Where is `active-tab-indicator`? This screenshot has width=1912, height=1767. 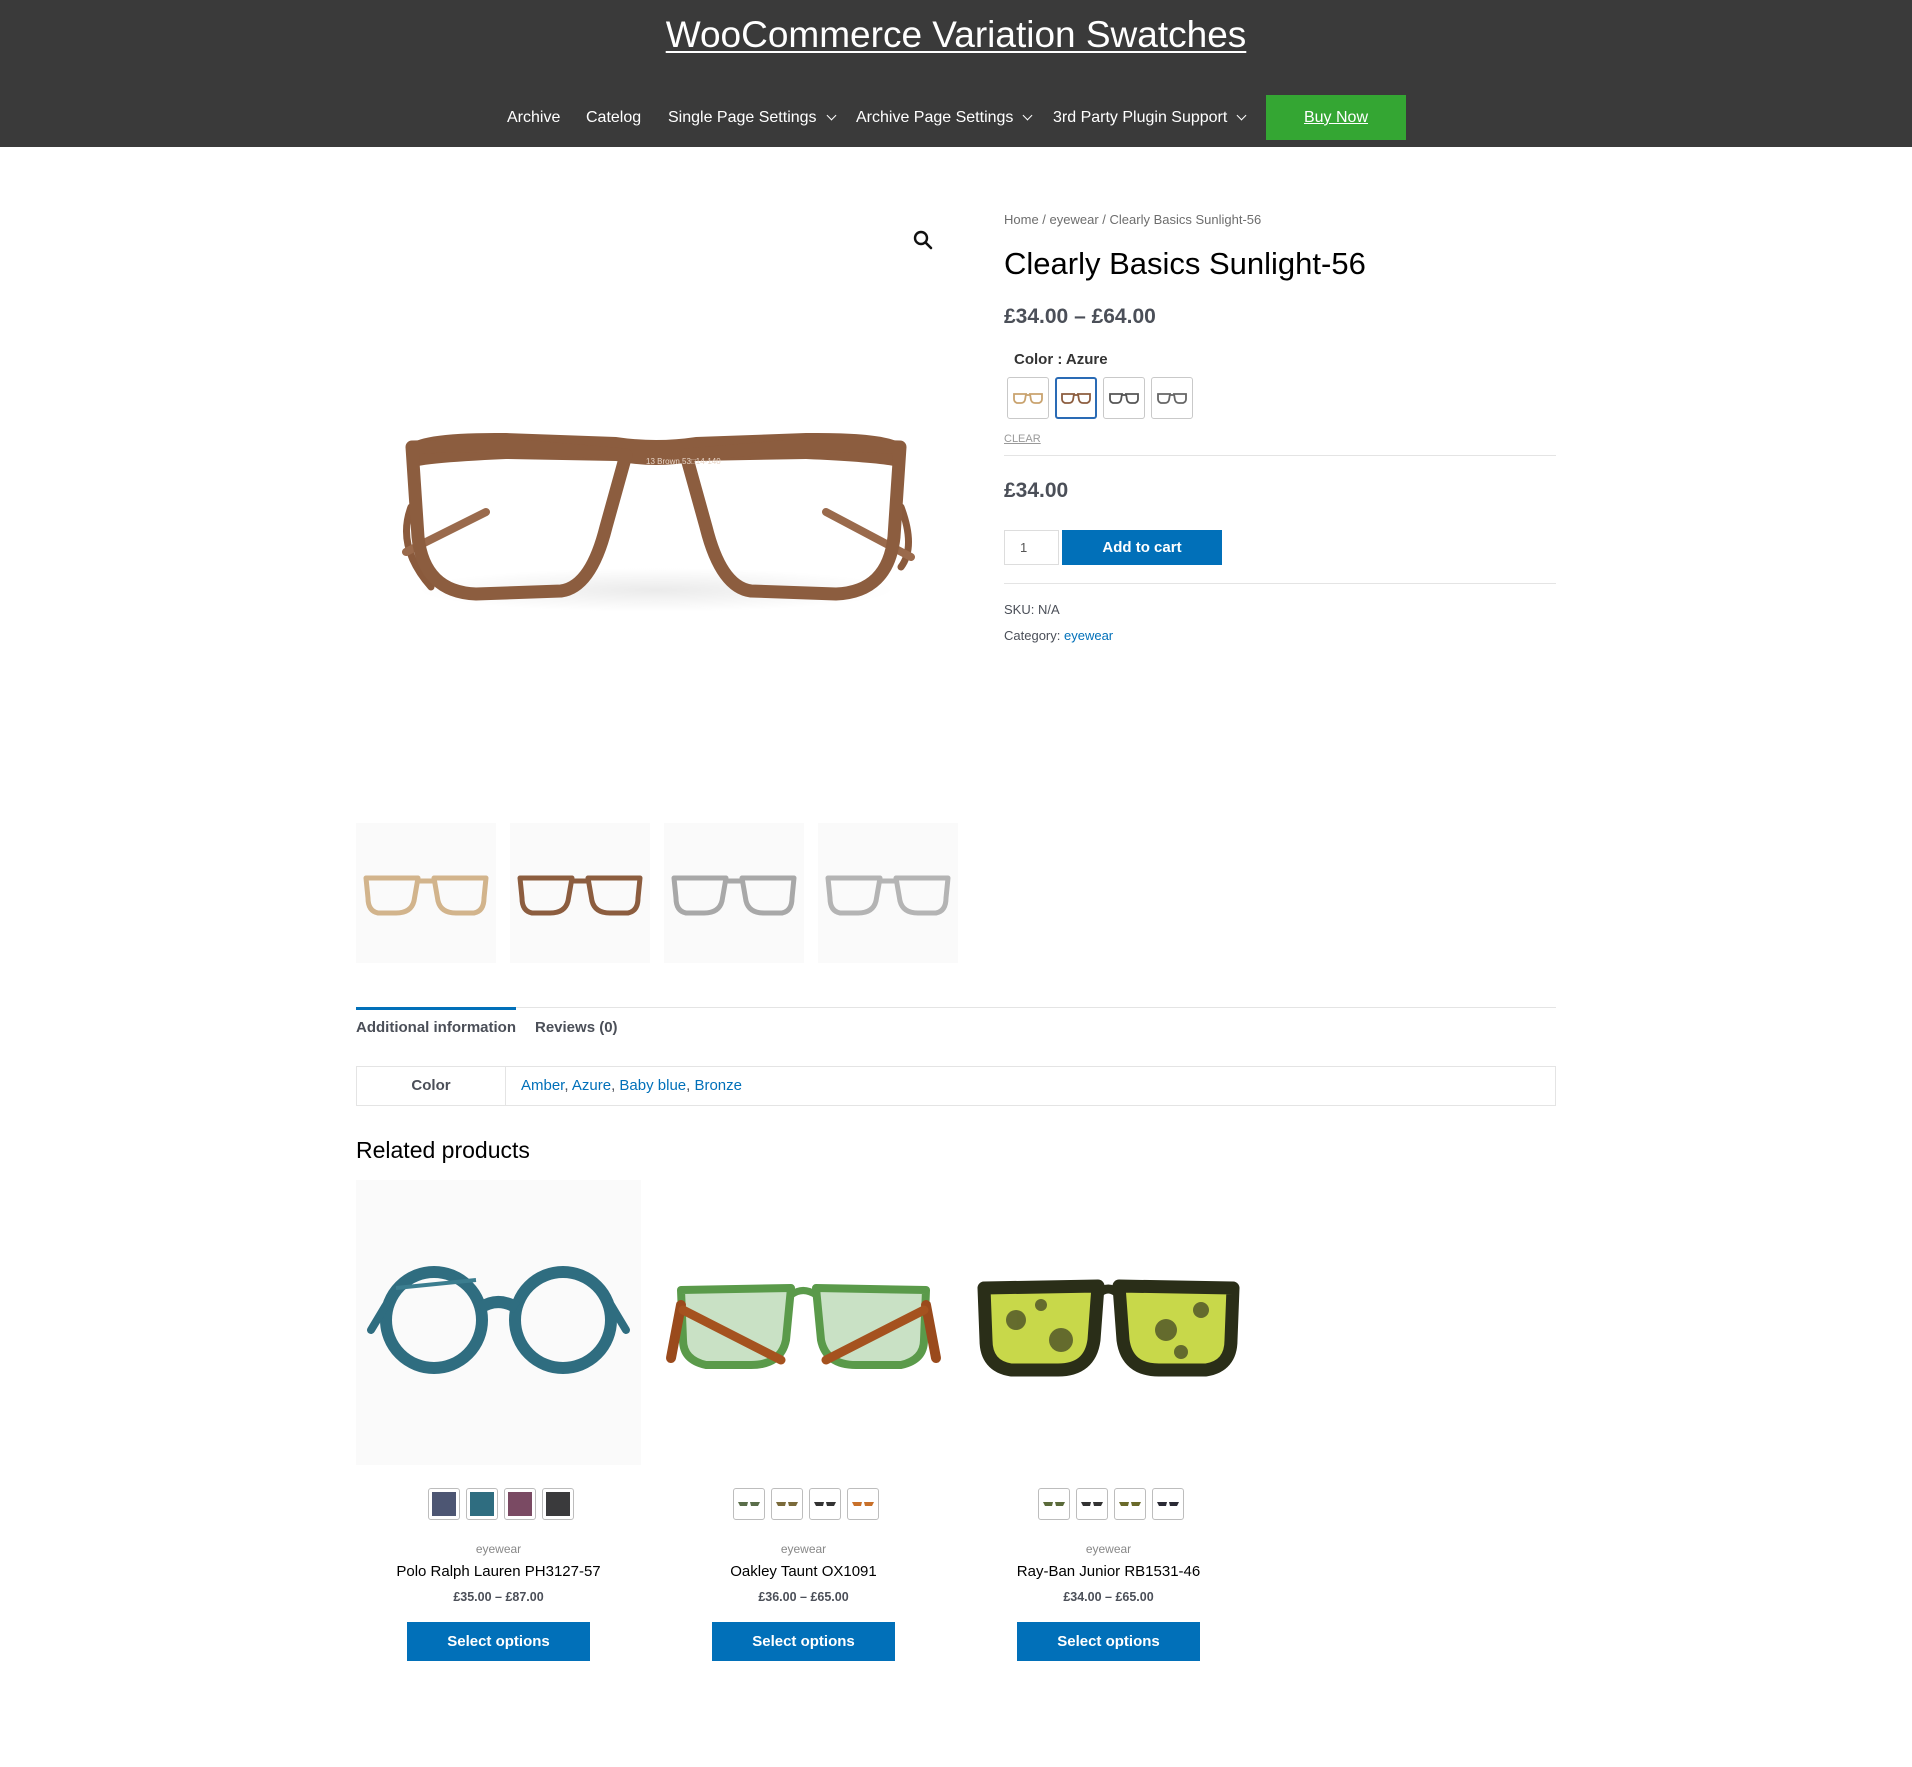 active-tab-indicator is located at coordinates (436, 1008).